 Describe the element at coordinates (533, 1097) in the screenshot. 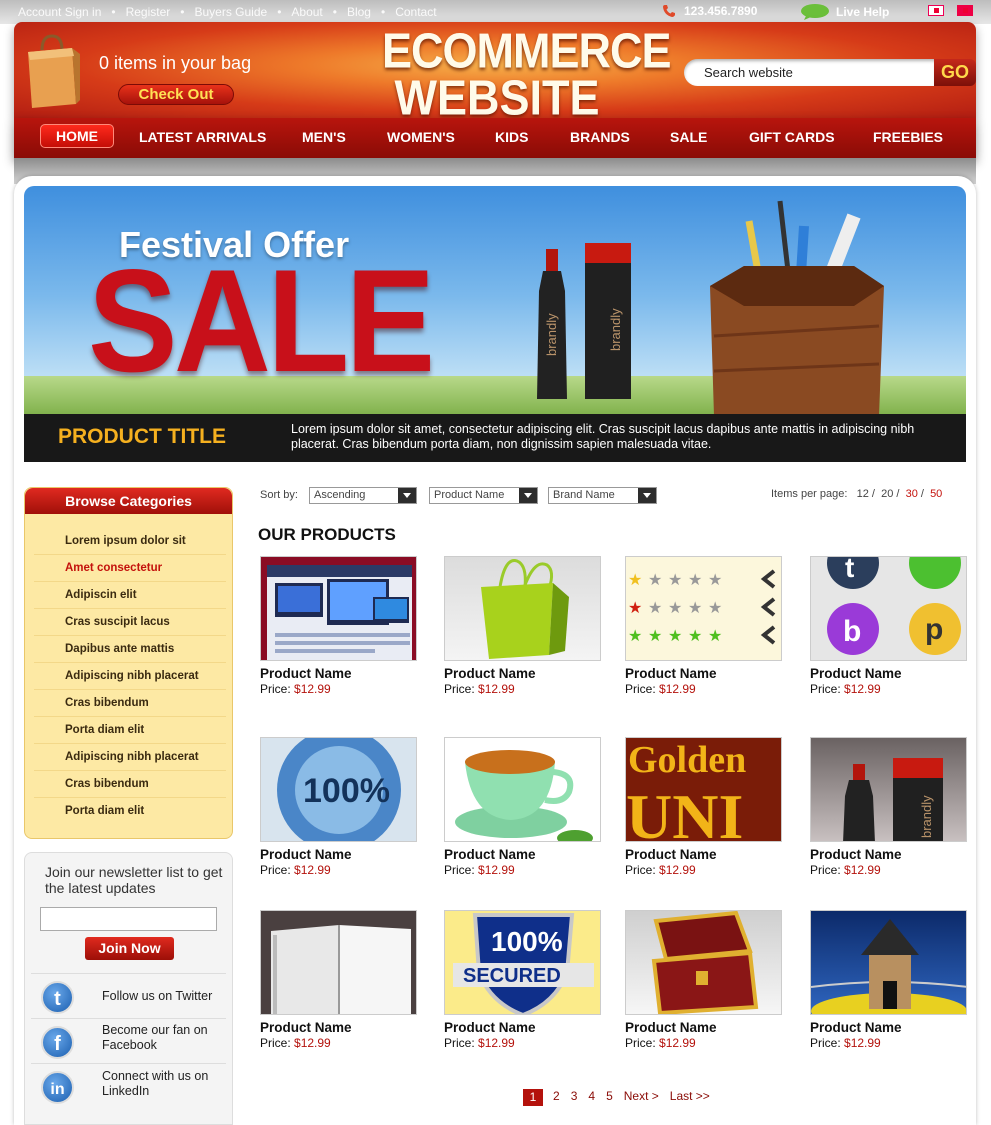

I see `page-link-current: 1` at that location.